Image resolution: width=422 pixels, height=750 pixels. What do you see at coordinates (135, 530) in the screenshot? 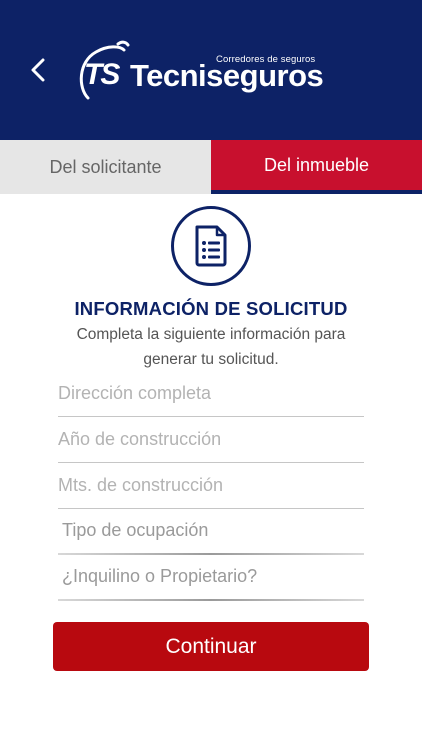
I see `occupancy-type-select: Tipo de ocupación` at bounding box center [135, 530].